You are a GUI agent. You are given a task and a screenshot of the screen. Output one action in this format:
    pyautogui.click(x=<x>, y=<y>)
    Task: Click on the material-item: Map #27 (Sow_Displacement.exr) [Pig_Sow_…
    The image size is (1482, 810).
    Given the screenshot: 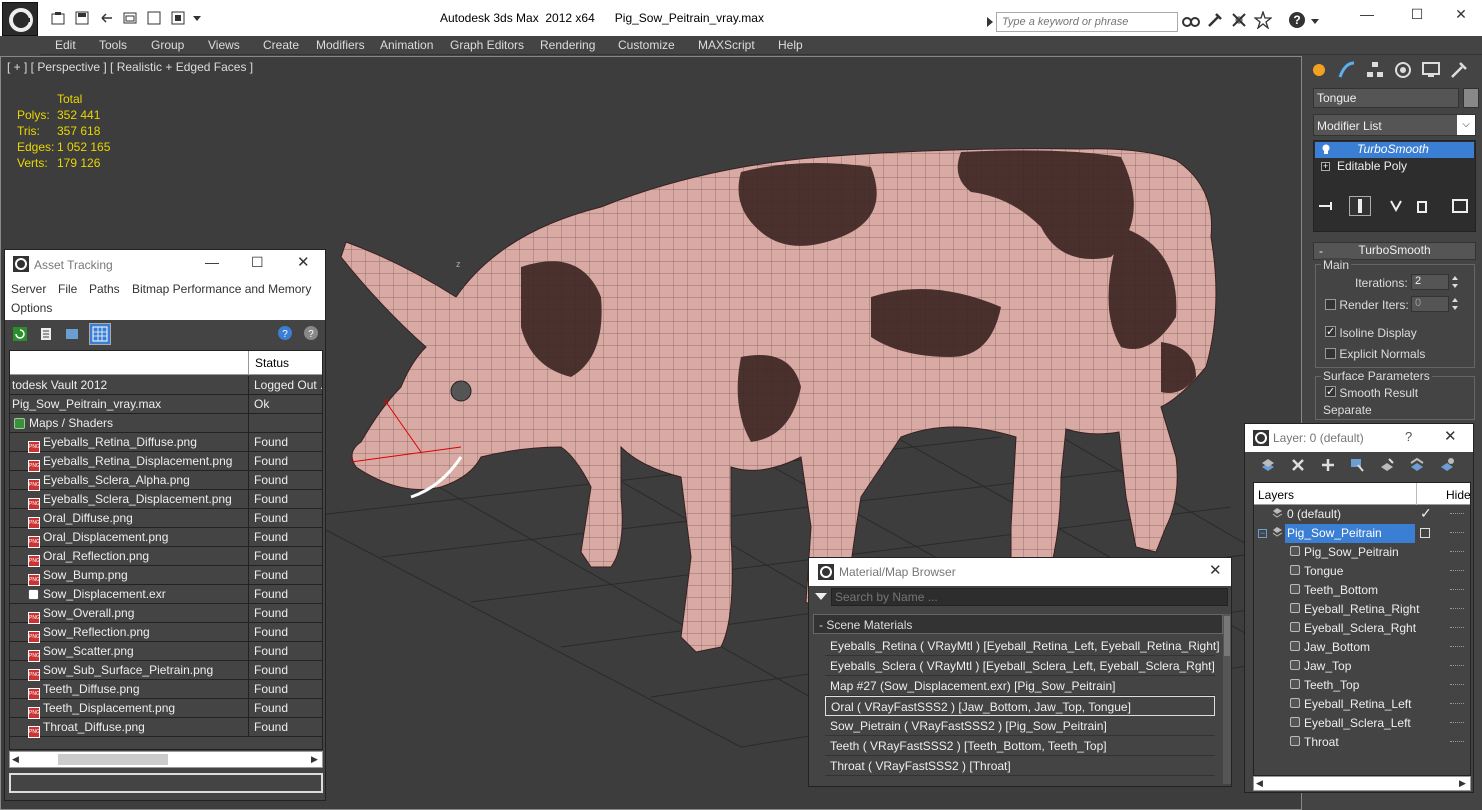 What is the action you would take?
    pyautogui.click(x=1020, y=686)
    